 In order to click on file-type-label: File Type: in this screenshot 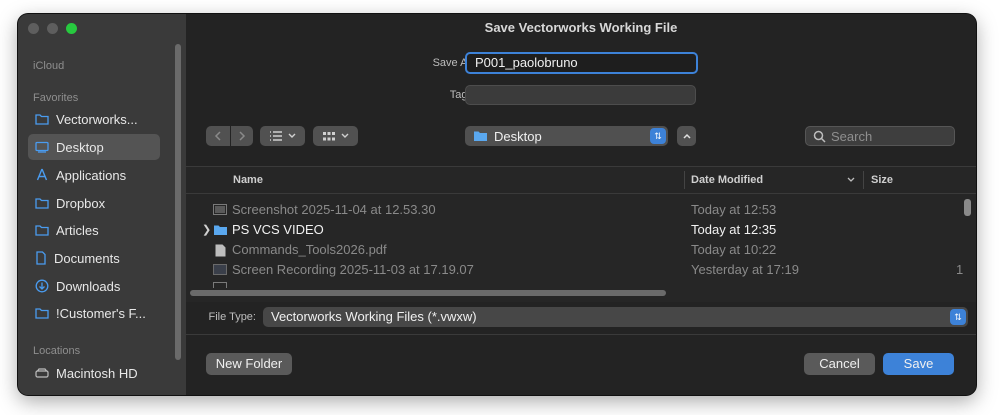, I will do `click(232, 317)`.